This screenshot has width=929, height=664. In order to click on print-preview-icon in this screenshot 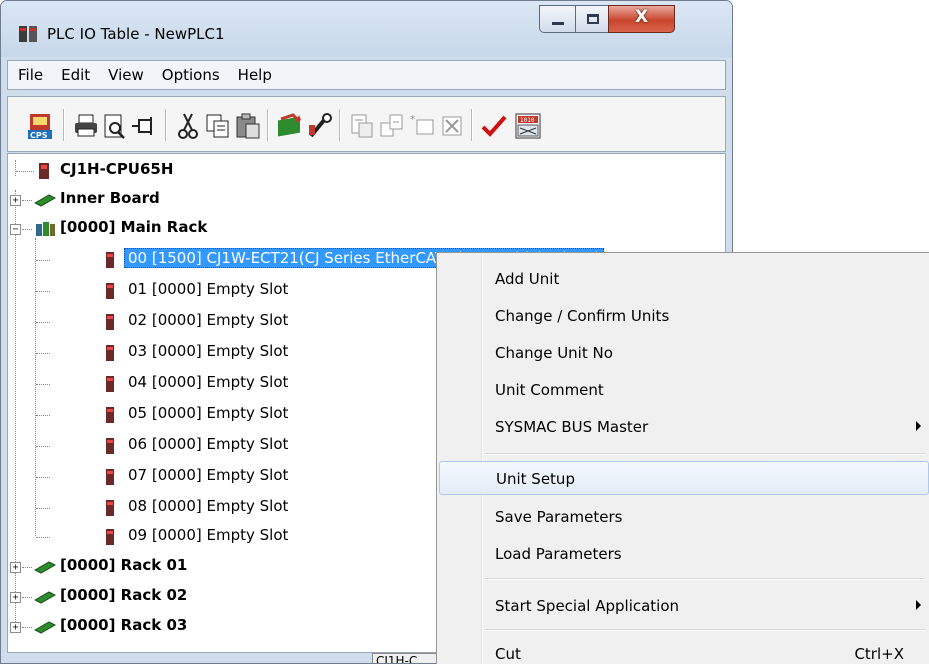, I will do `click(114, 126)`.